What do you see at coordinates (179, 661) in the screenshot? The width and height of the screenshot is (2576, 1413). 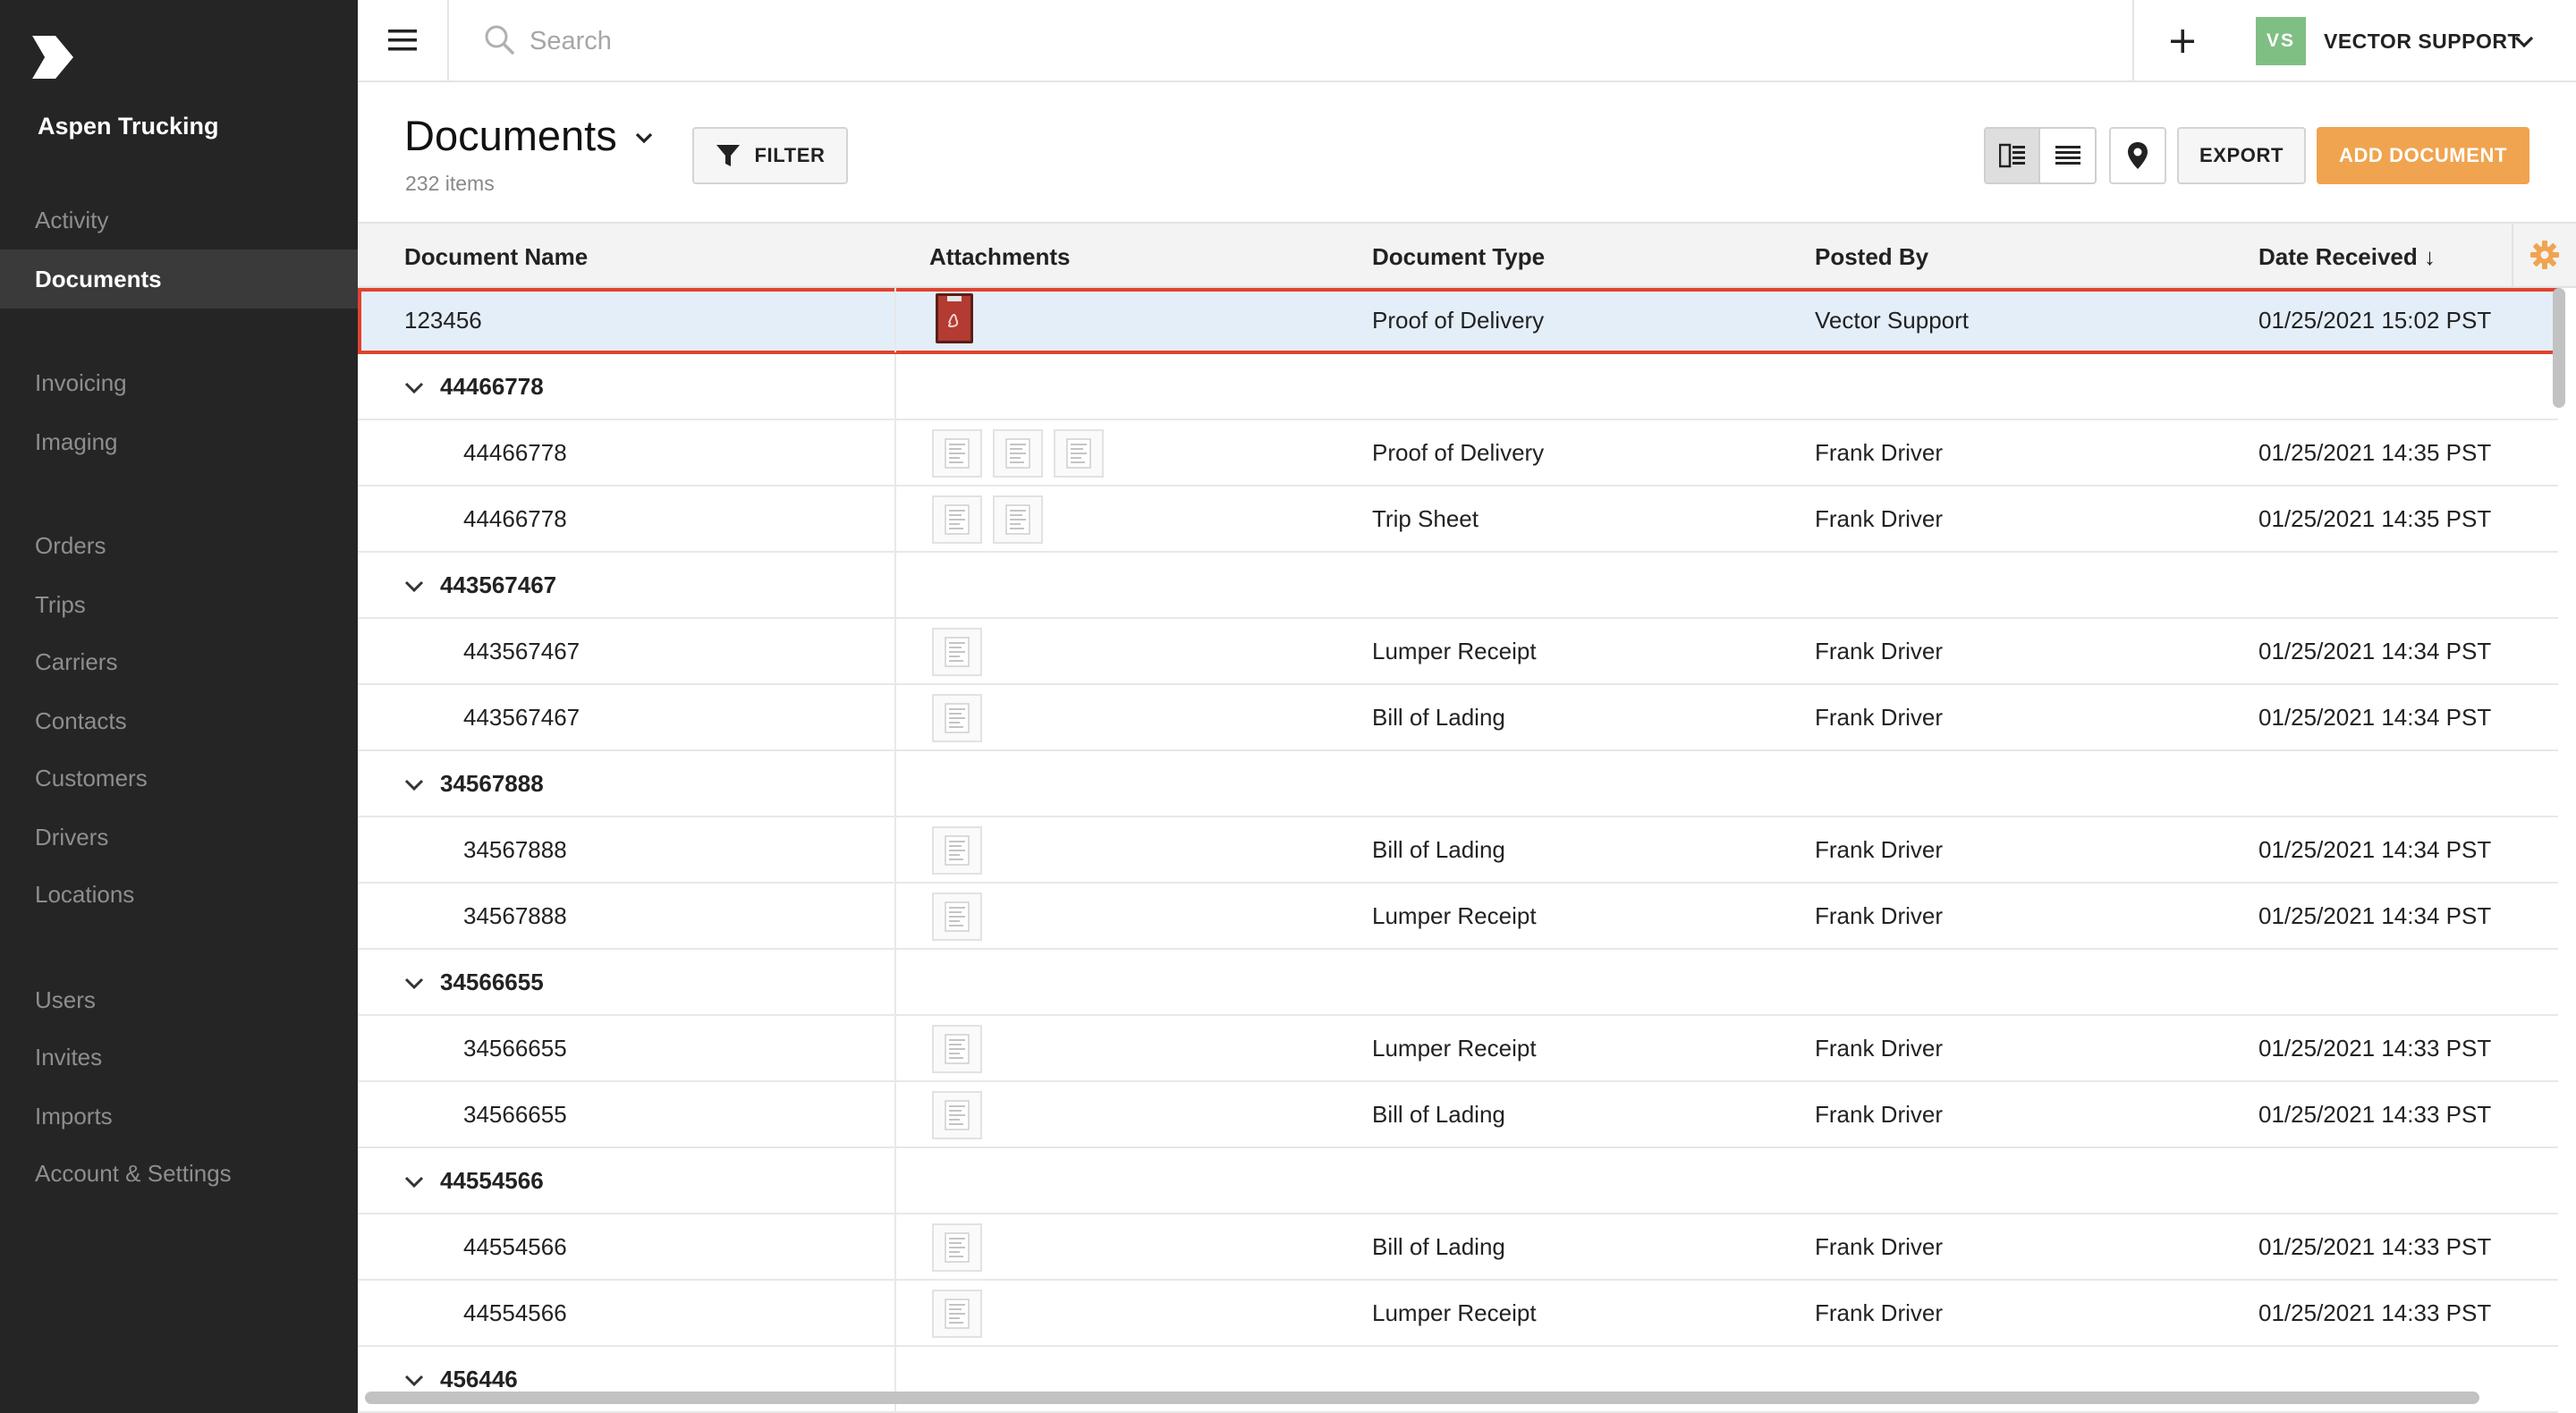 I see `sidebar-item-carriers: Carriers` at bounding box center [179, 661].